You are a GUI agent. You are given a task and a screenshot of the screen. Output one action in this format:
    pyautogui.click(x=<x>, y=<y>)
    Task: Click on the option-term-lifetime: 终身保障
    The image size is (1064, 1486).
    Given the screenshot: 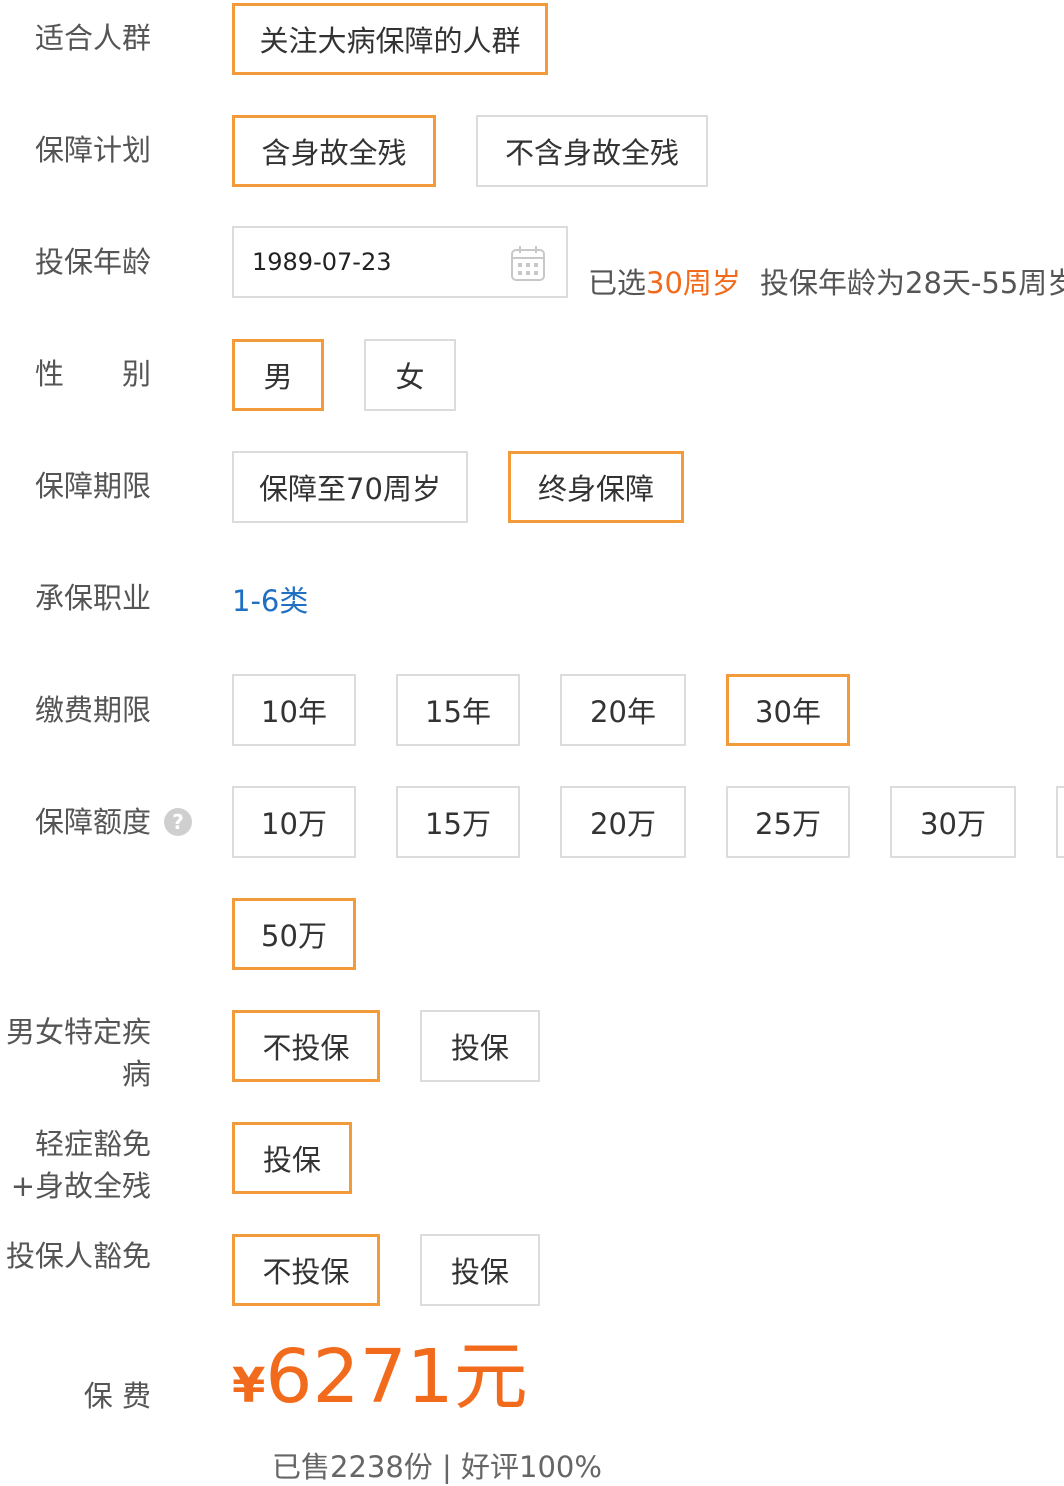 What is the action you would take?
    pyautogui.click(x=596, y=487)
    